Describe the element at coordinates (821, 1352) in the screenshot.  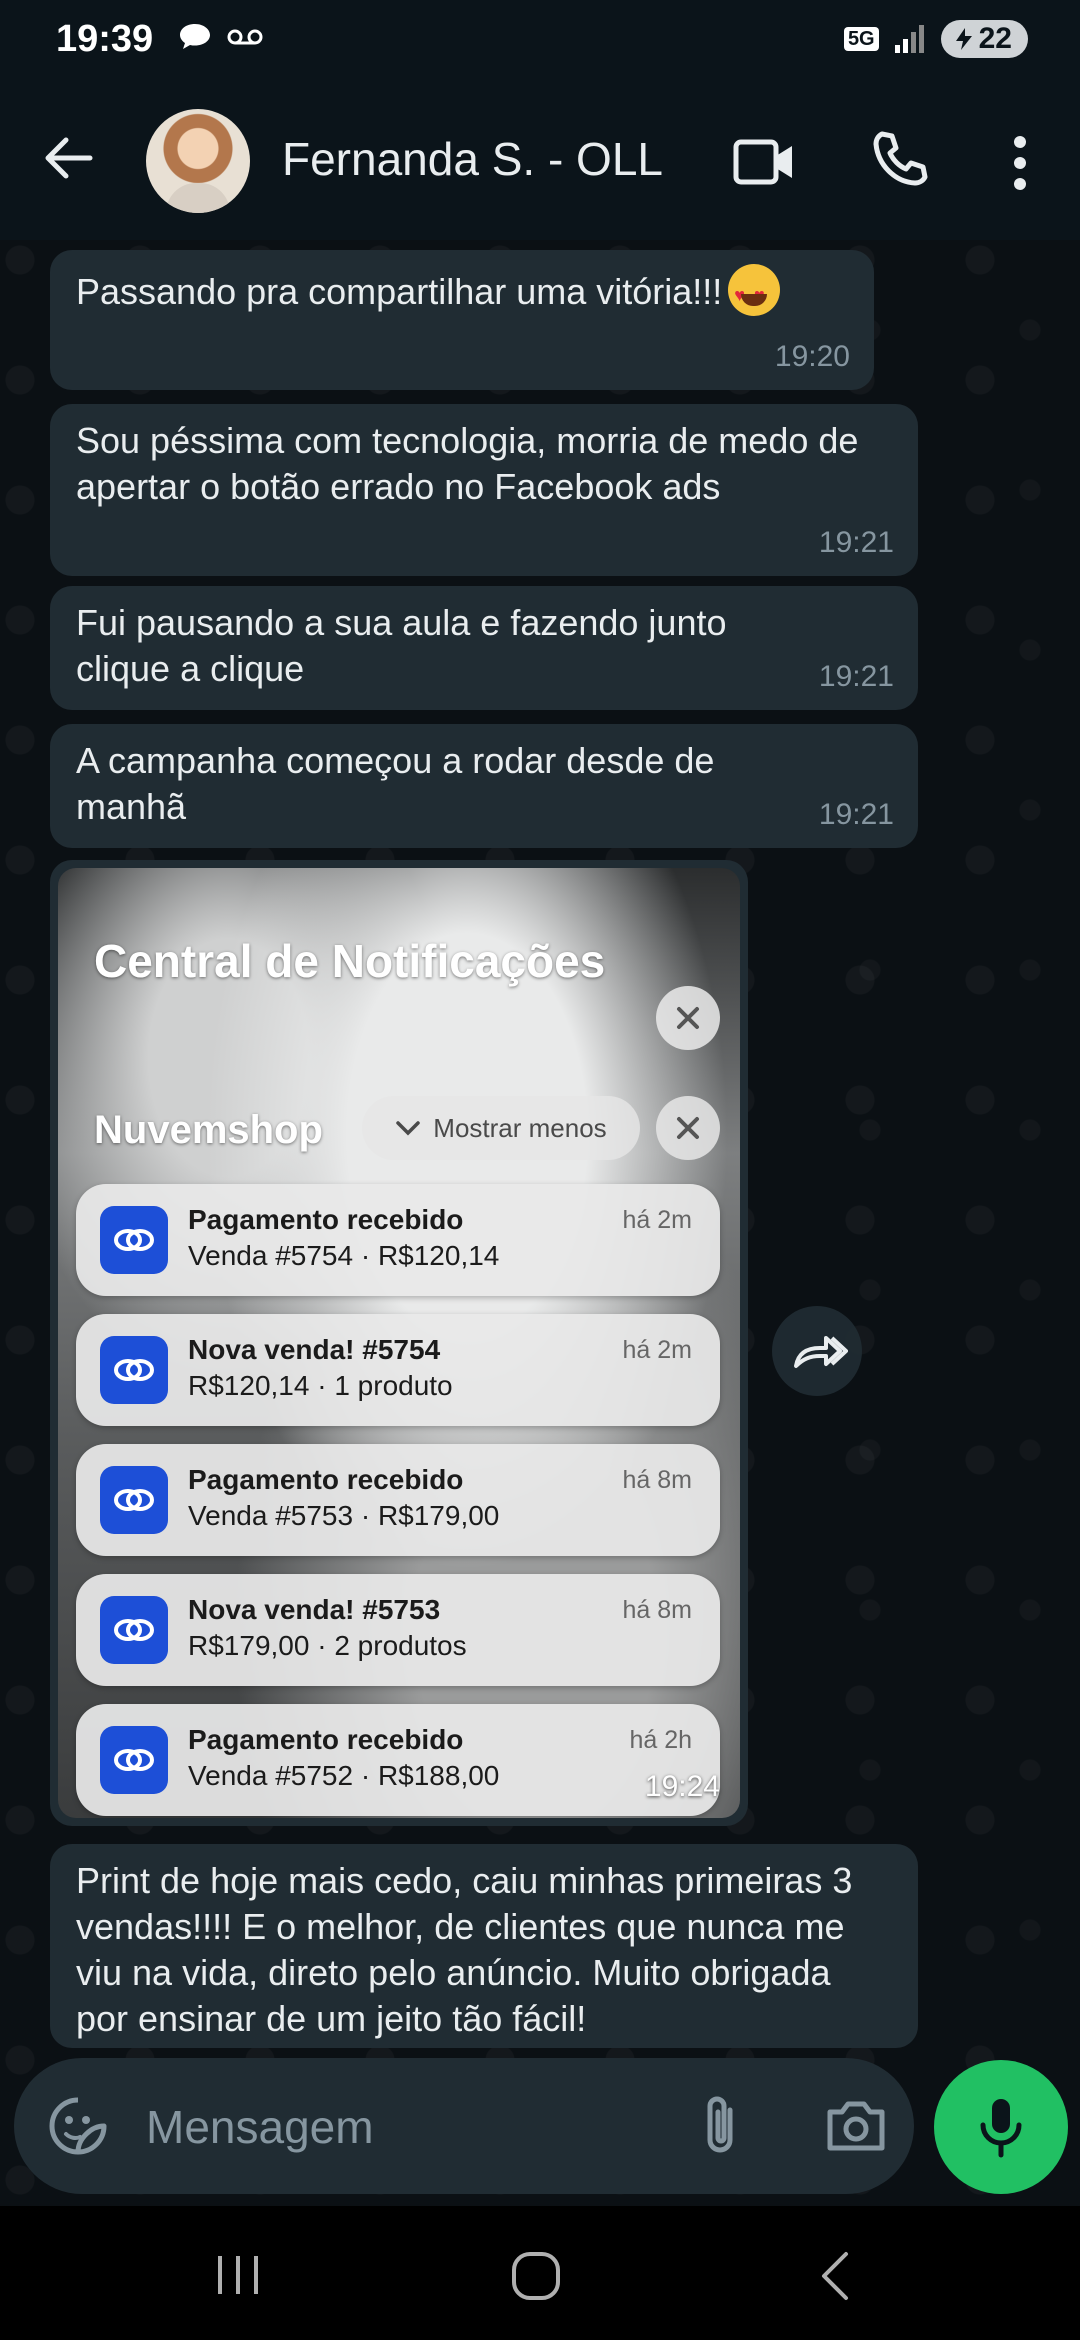
I see `forward-icon` at that location.